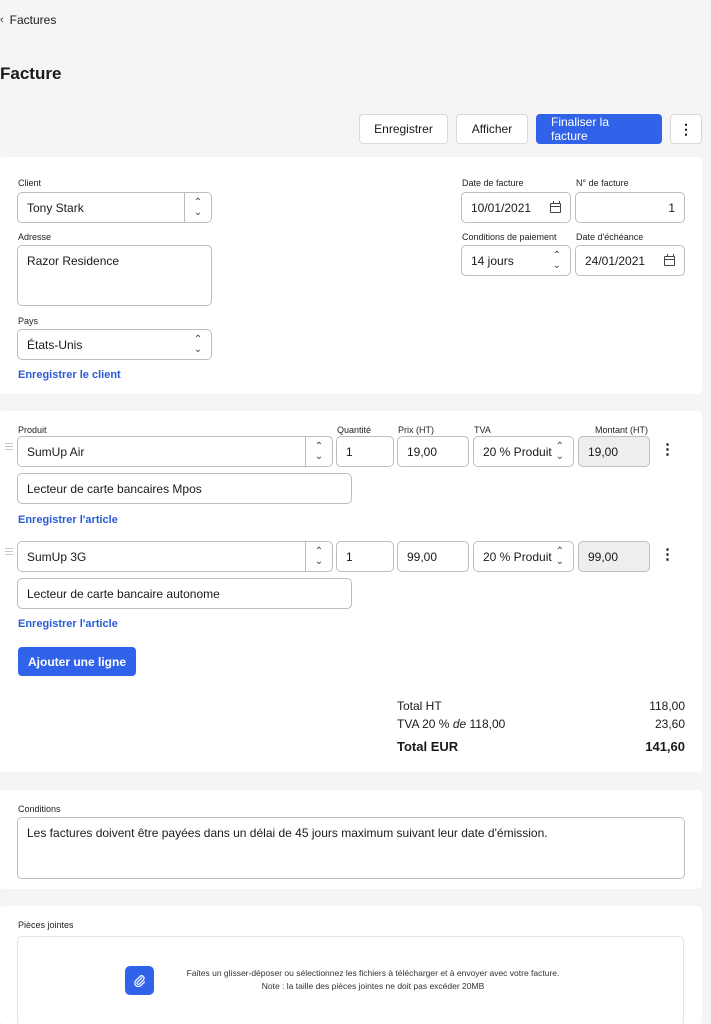 Image resolution: width=711 pixels, height=1024 pixels. I want to click on paperclip-icon, so click(139, 980).